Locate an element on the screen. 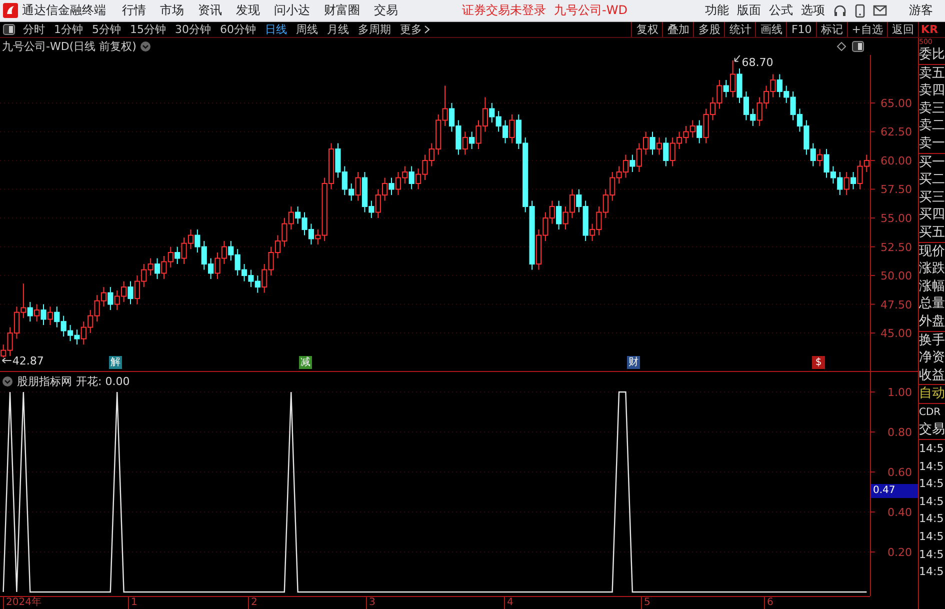  login-status: 证券交易未登录 is located at coordinates (504, 10).